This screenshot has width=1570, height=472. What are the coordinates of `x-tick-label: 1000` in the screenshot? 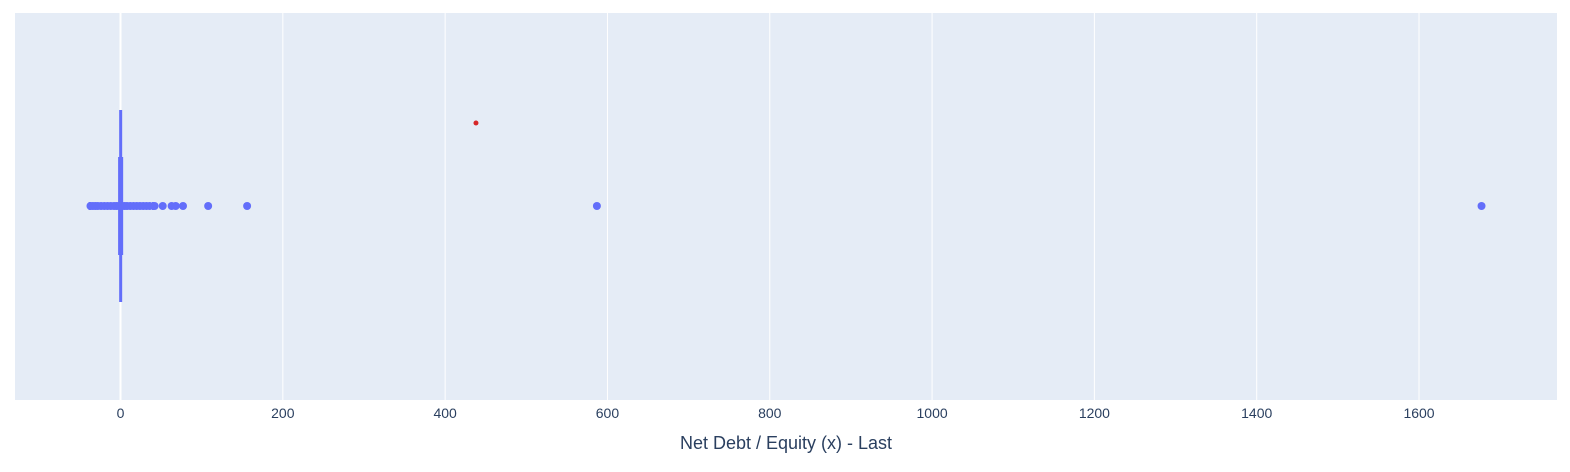 It's located at (932, 413).